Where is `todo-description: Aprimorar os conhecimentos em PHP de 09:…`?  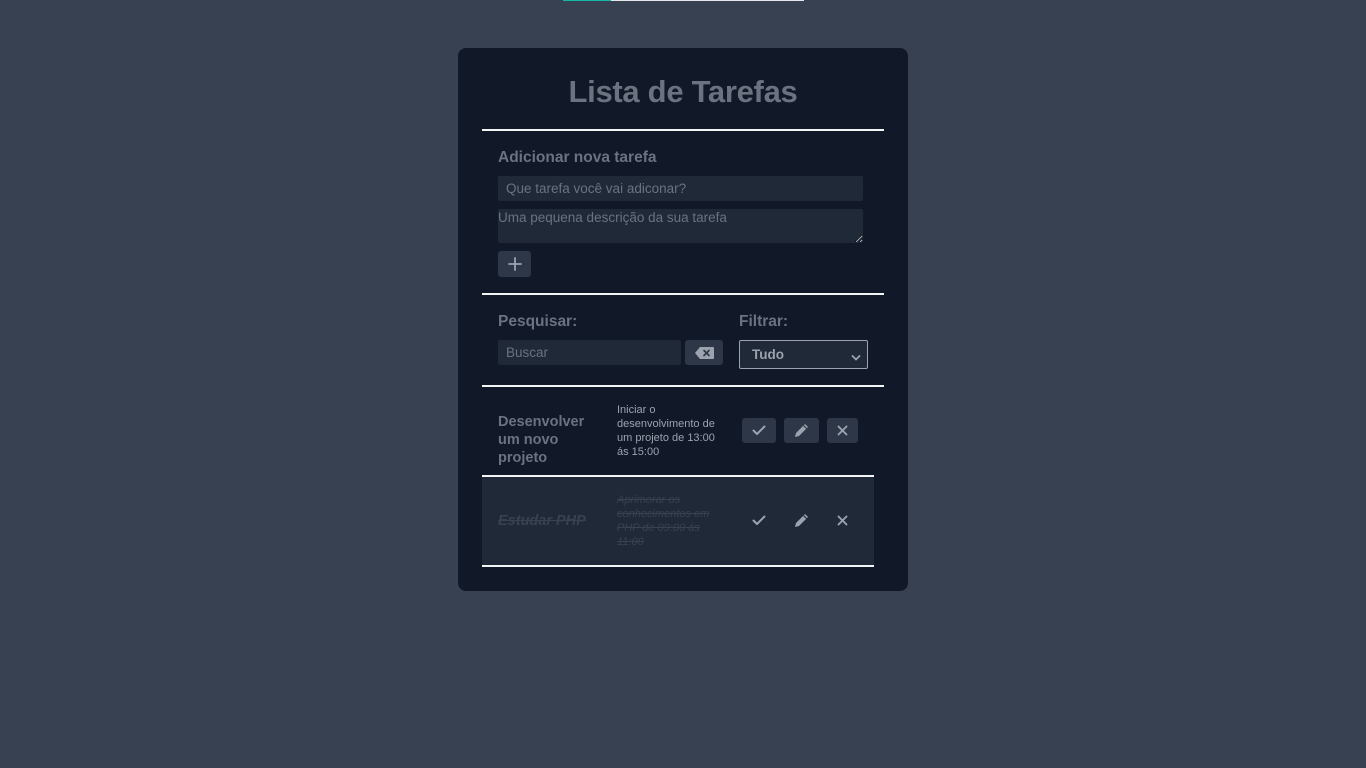 todo-description: Aprimorar os conhecimentos em PHP de 09:… is located at coordinates (663, 521).